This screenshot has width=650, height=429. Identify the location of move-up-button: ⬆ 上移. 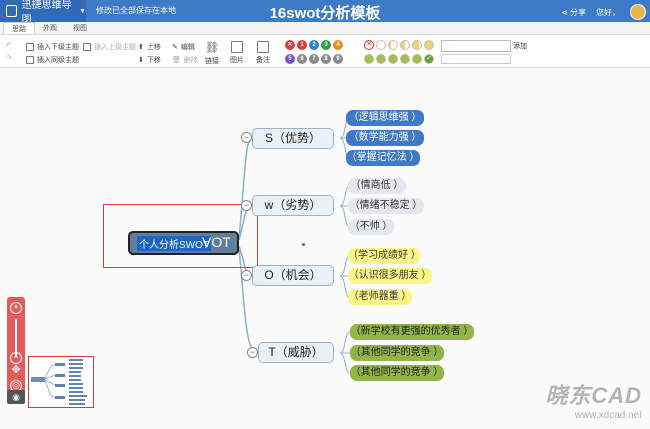
(149, 47).